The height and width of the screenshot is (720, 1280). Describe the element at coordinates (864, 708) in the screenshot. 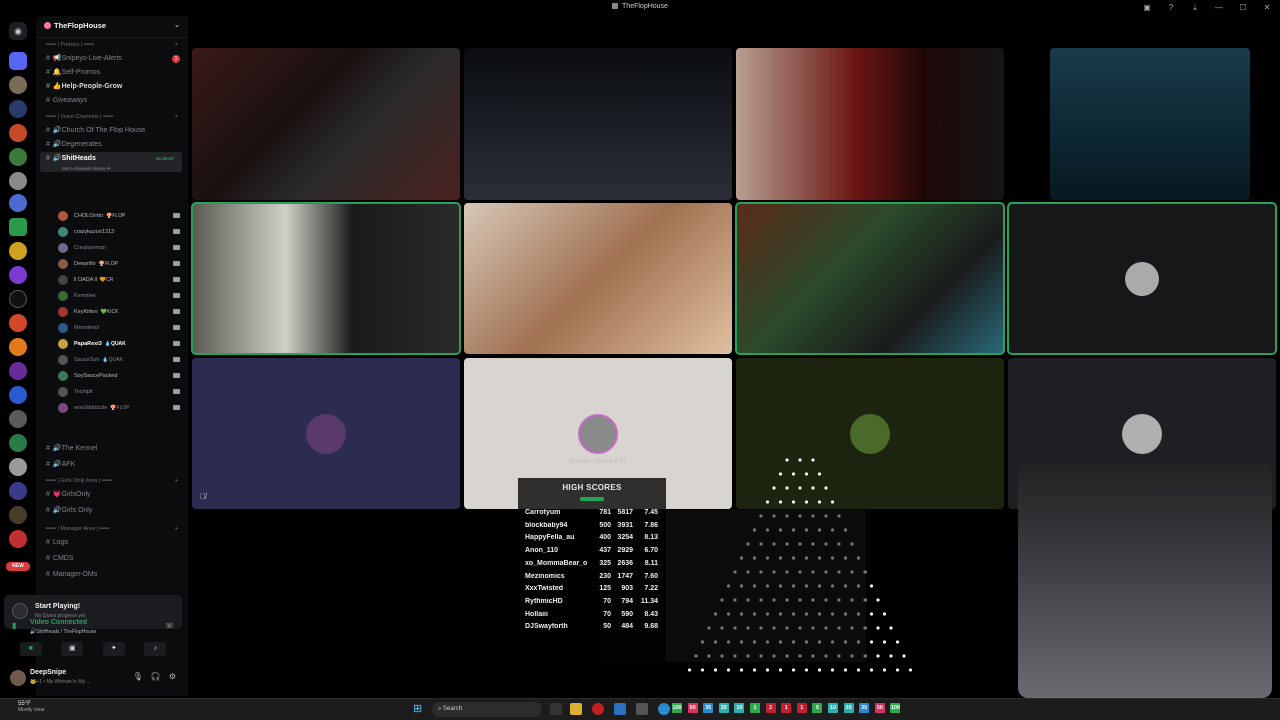

I see `tray-badge: 35` at that location.